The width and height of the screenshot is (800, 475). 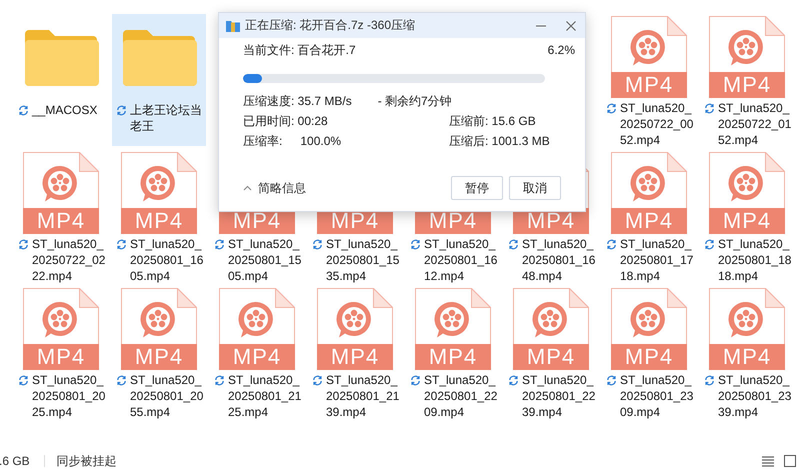 I want to click on file-name: ST_luna520_20250801_1648.mp4, so click(x=559, y=260).